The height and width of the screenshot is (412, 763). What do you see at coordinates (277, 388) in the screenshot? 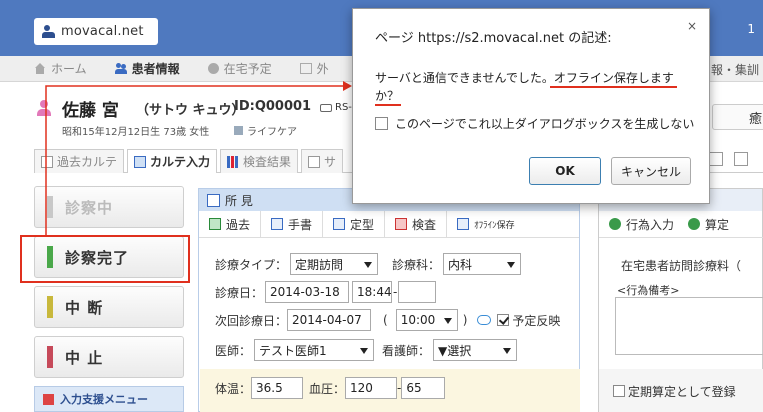
I see `temperature-input: 36.5` at bounding box center [277, 388].